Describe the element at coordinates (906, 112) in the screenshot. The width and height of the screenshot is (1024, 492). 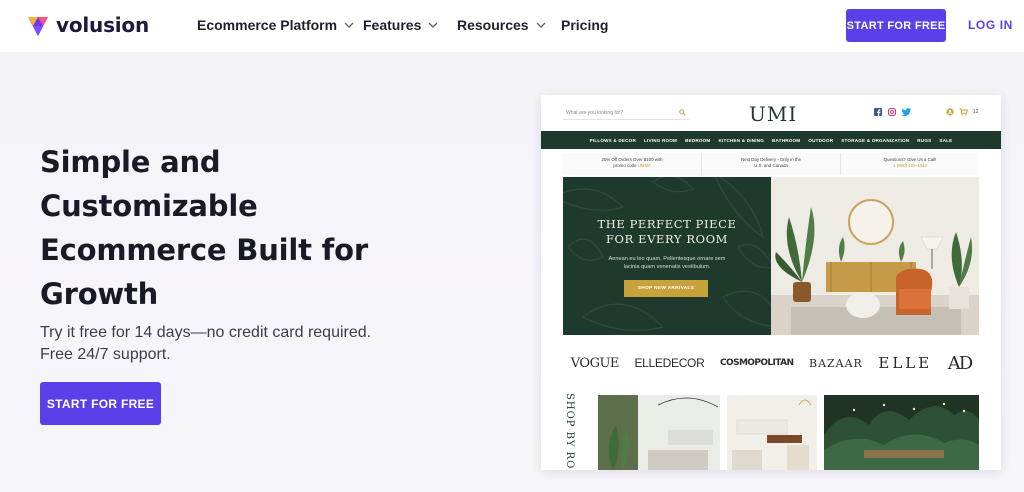
I see `twitter-icon` at that location.